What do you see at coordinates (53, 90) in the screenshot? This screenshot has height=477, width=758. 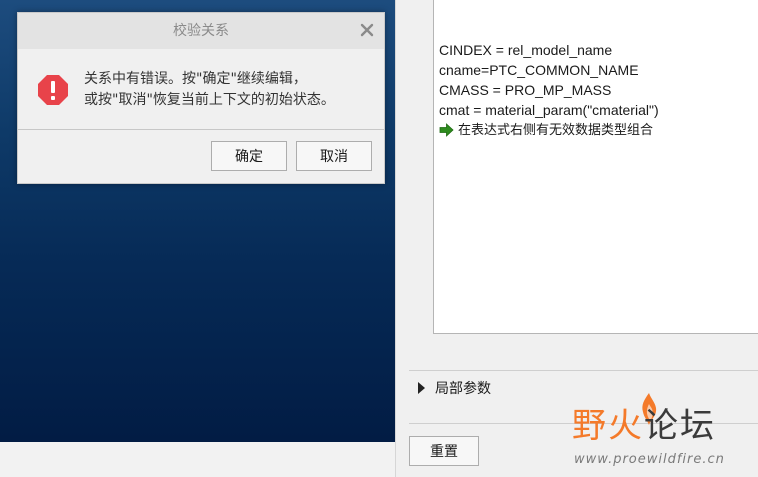 I see `error-icon` at bounding box center [53, 90].